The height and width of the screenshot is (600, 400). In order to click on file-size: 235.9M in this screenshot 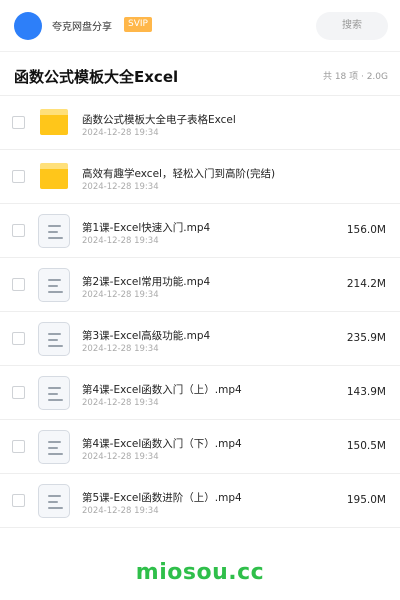, I will do `click(366, 338)`.